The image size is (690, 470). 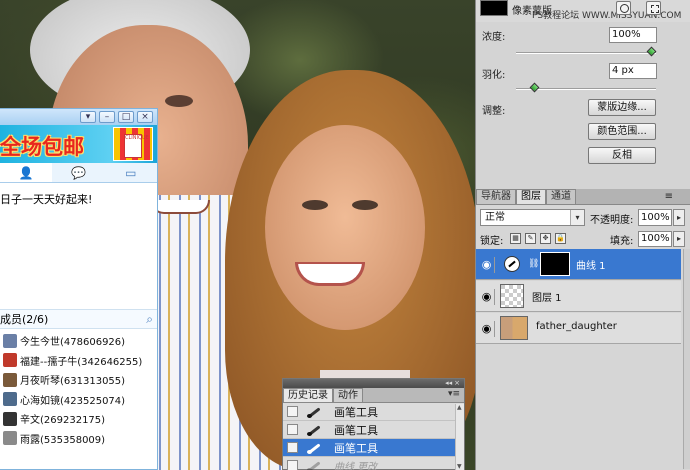 I want to click on lock-image-icon: ✎, so click(x=530, y=238).